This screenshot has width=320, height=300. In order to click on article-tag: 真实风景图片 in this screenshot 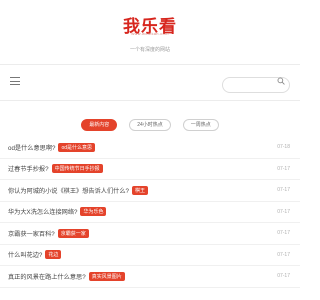, I will do `click(106, 276)`.